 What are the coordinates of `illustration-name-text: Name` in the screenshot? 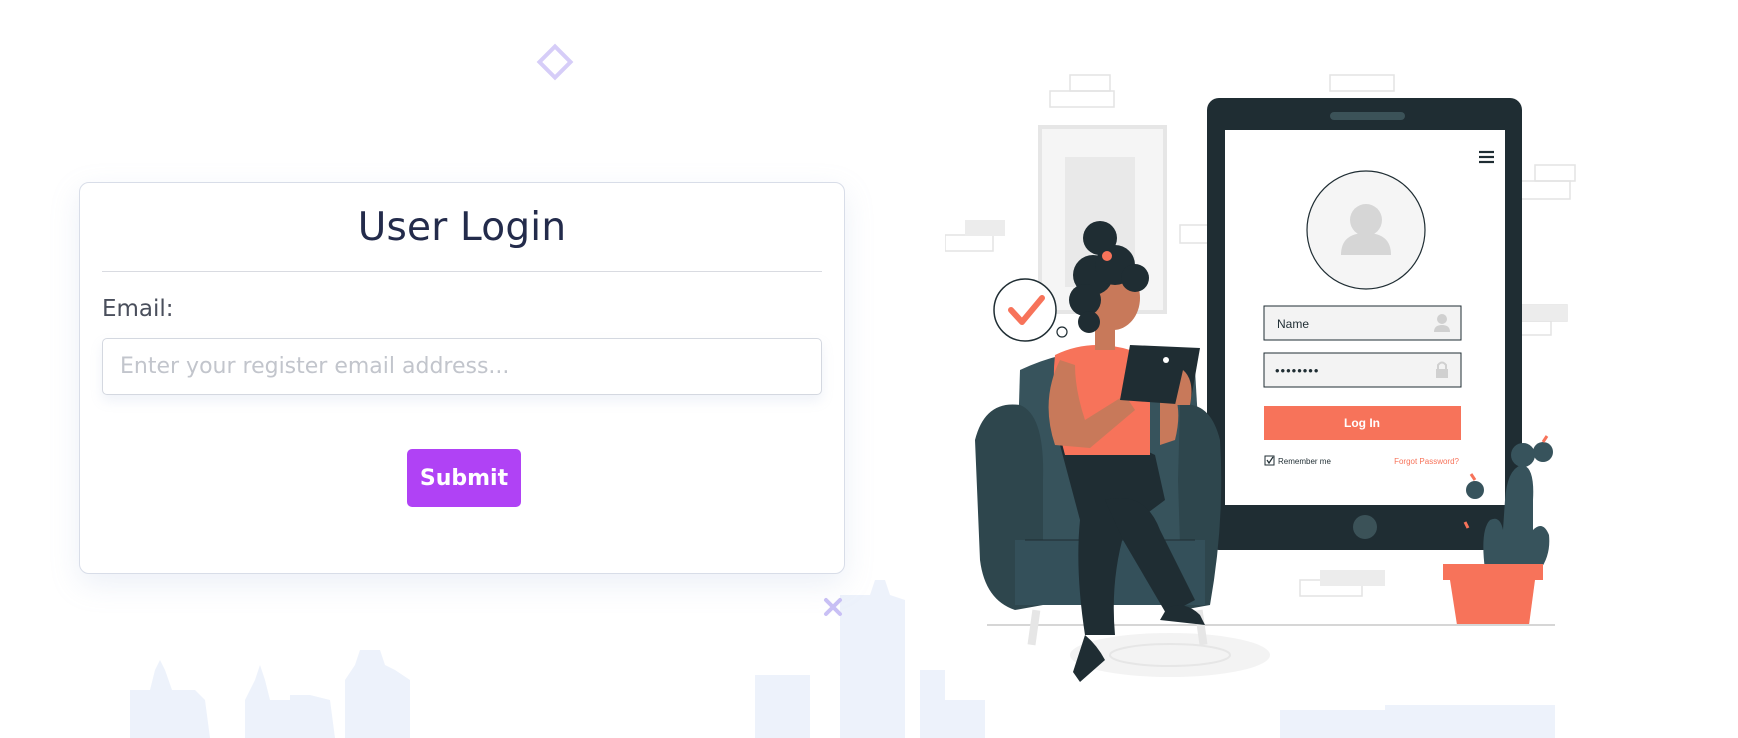 It's located at (1293, 324).